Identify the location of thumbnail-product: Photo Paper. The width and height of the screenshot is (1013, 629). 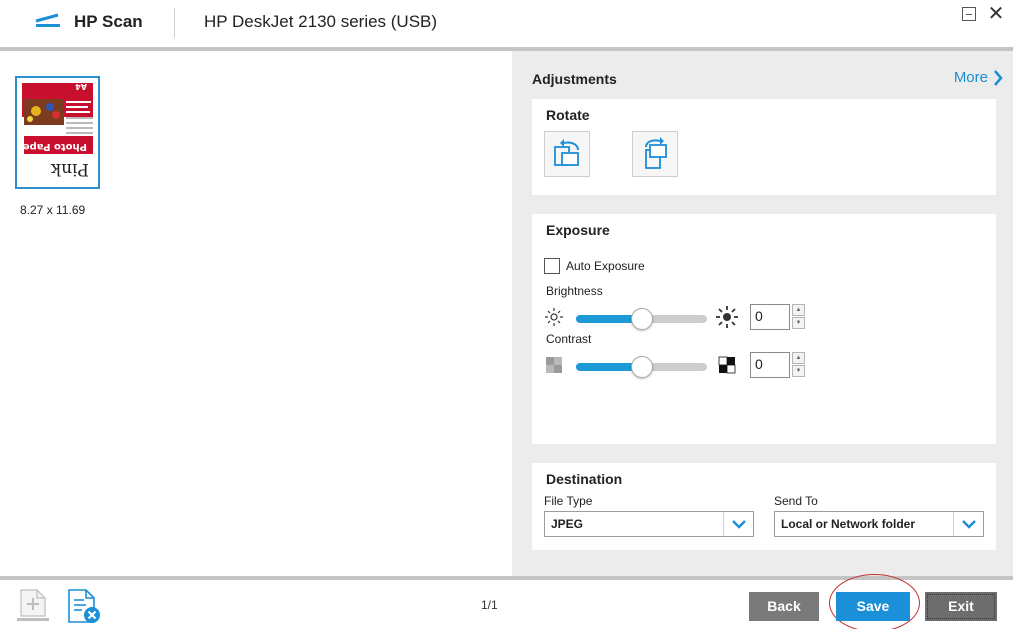
(53, 146).